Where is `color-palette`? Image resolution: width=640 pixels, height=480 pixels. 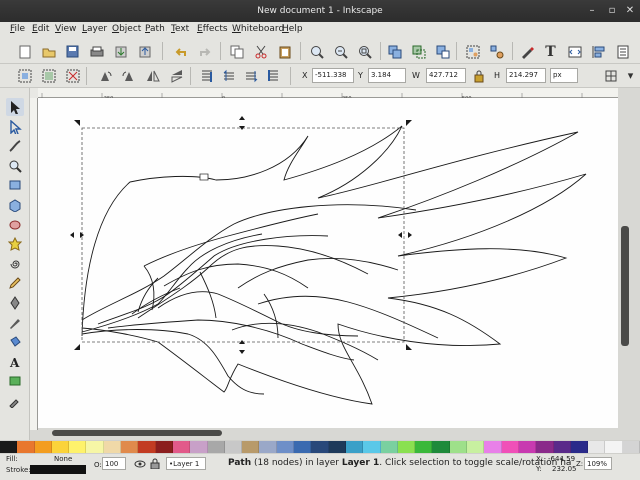 color-palette is located at coordinates (320, 447).